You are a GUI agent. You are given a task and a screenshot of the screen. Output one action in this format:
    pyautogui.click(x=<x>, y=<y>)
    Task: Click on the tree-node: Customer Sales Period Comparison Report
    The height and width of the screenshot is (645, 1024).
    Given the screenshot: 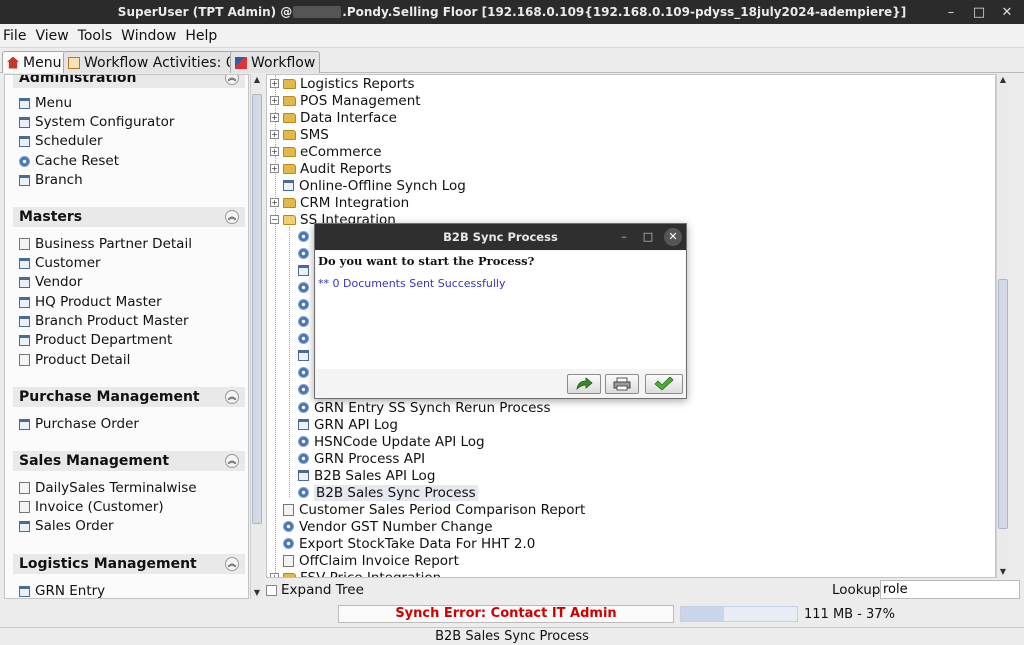 What is the action you would take?
    pyautogui.click(x=434, y=509)
    